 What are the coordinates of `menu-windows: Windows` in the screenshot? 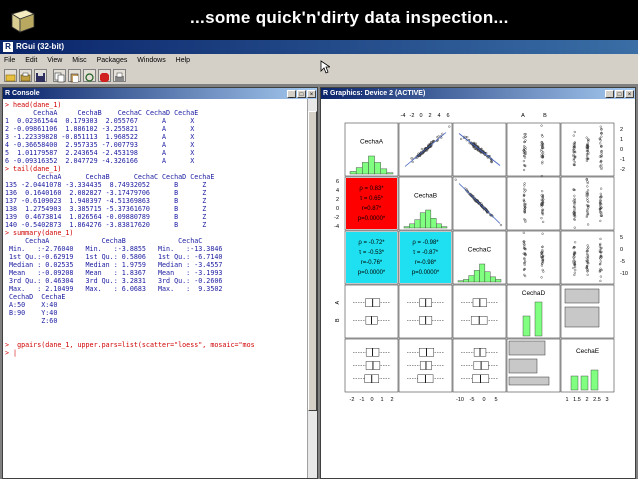 It's located at (151, 60).